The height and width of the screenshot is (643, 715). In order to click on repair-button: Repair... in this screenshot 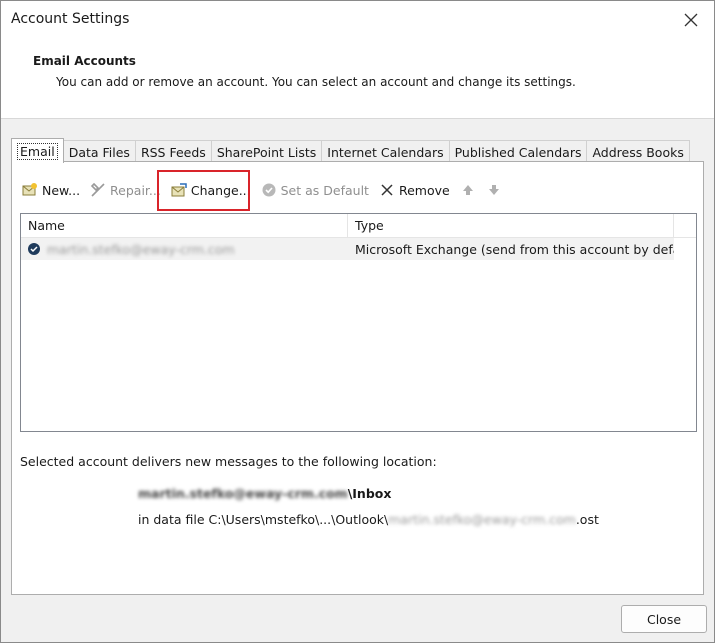, I will do `click(125, 190)`.